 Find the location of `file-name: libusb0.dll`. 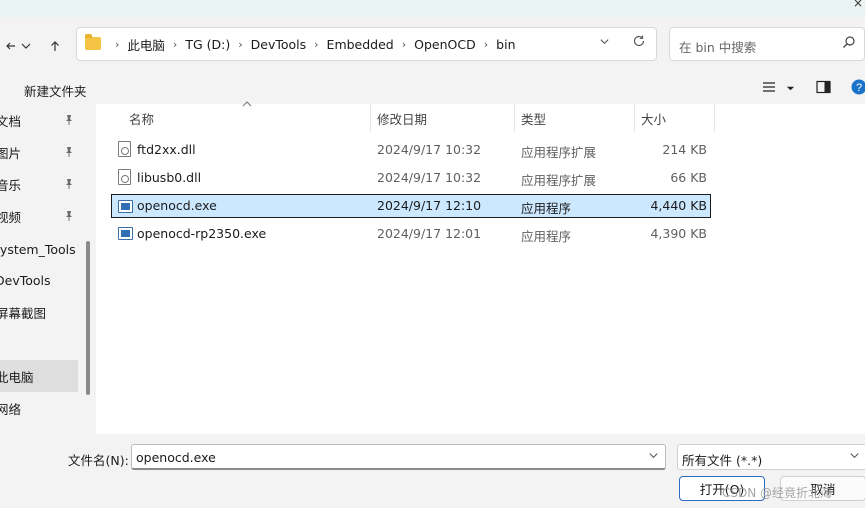

file-name: libusb0.dll is located at coordinates (169, 177).